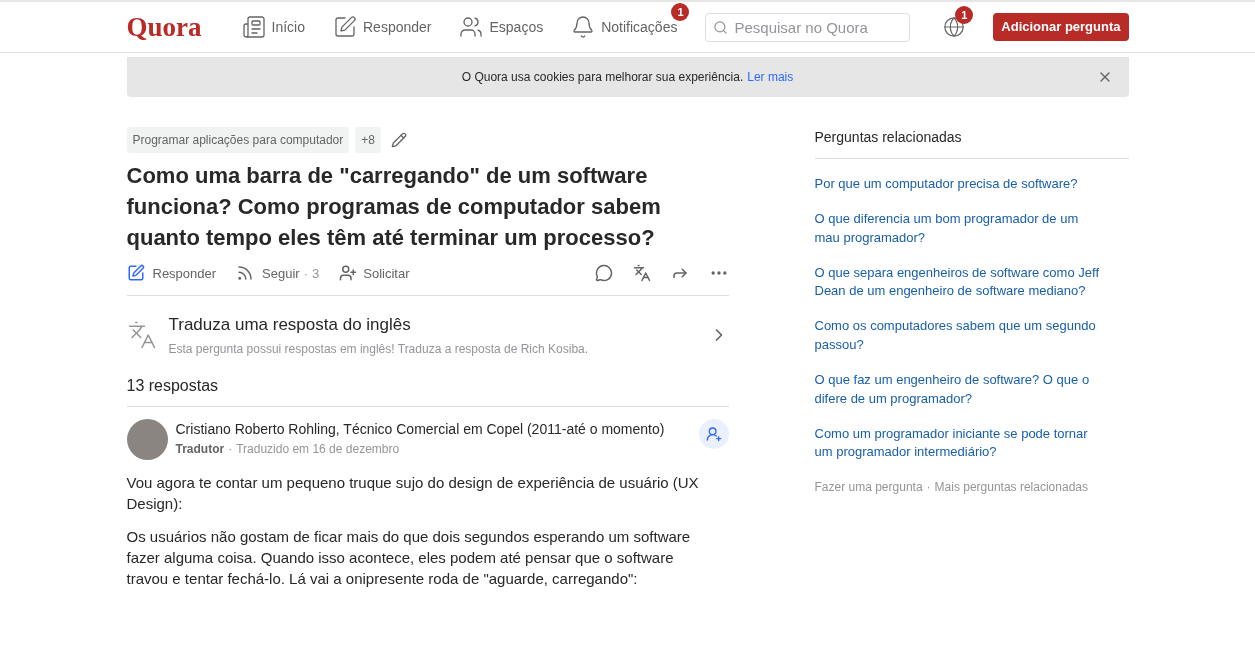 The image size is (1255, 651). I want to click on feed-icon, so click(245, 273).